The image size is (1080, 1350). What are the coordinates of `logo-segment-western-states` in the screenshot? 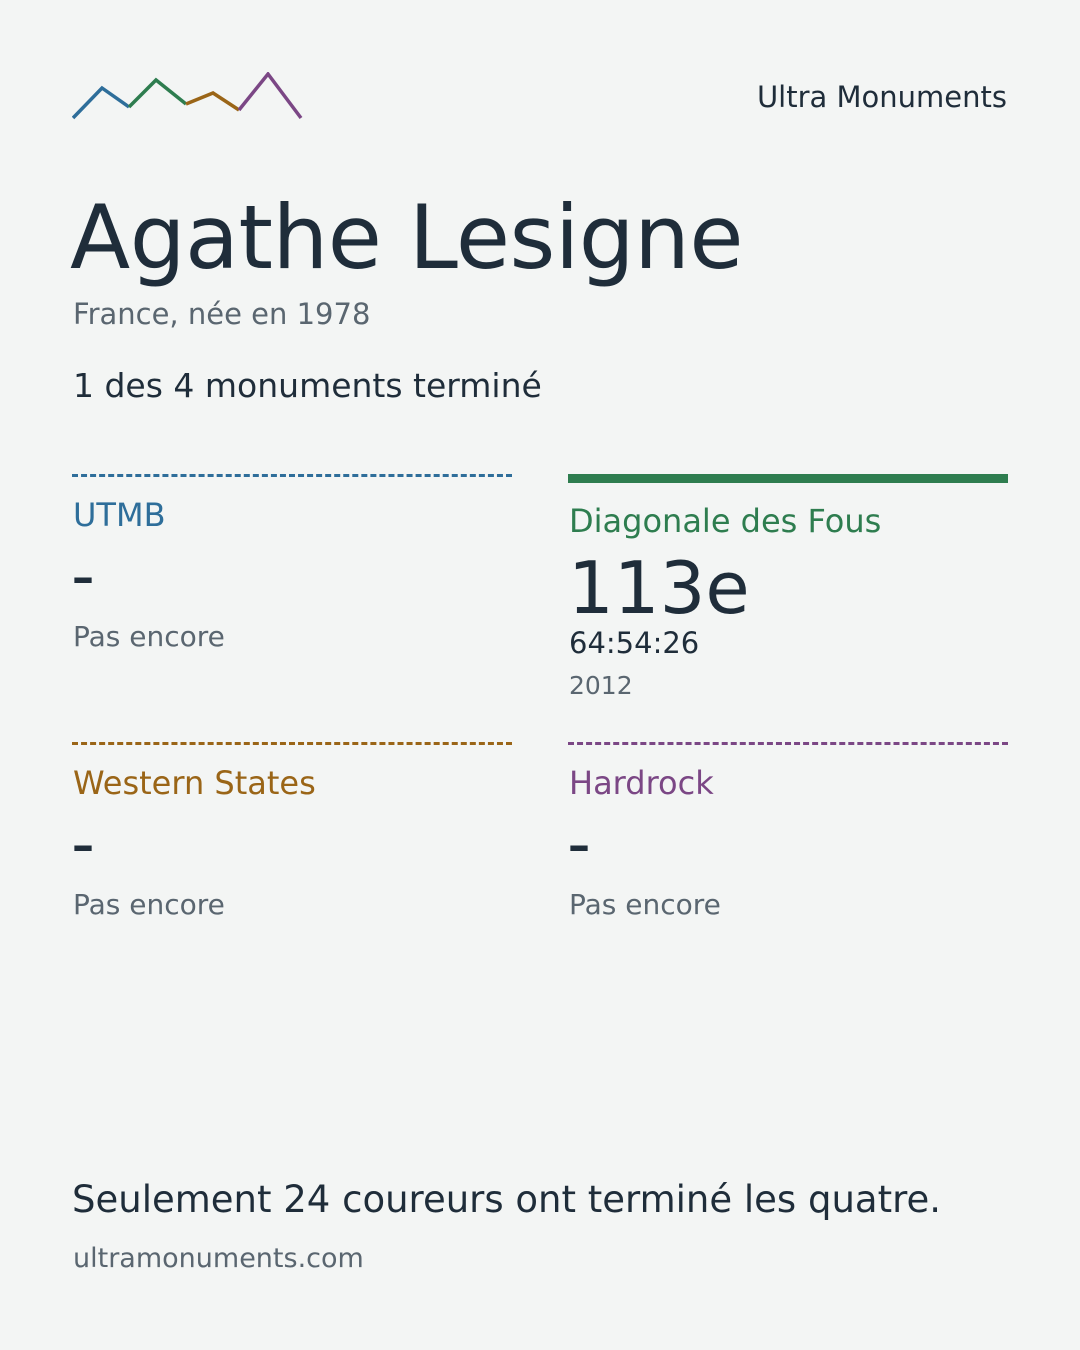 It's located at (212, 101).